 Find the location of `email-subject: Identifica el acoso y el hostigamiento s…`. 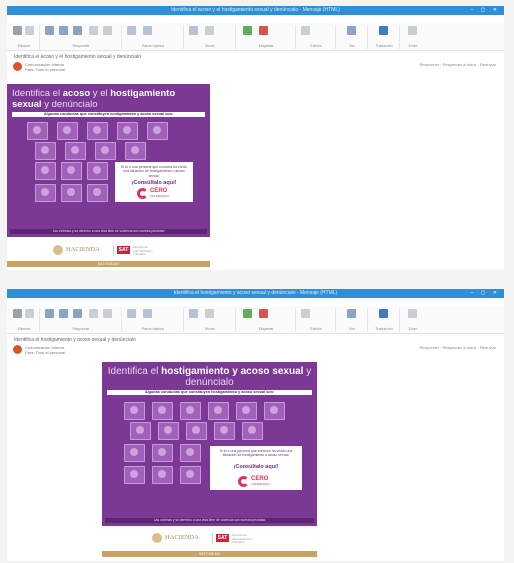

email-subject: Identifica el acoso y el hostigamiento s… is located at coordinates (78, 57).